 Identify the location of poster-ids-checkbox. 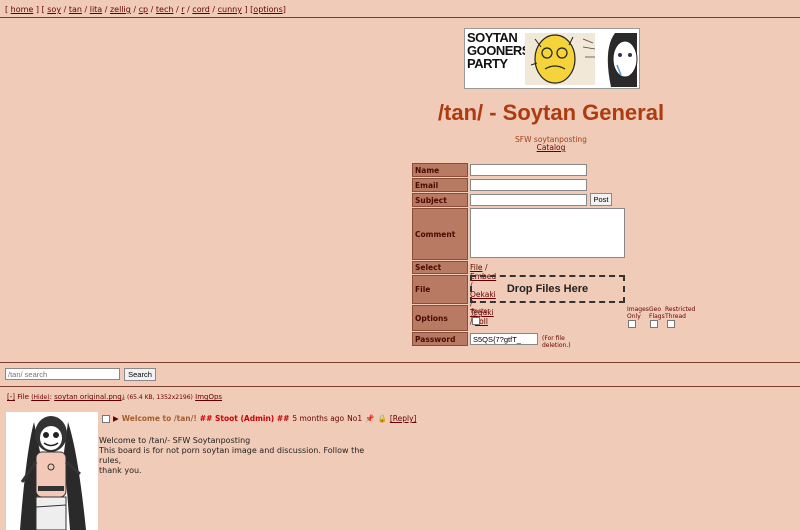
(476, 321).